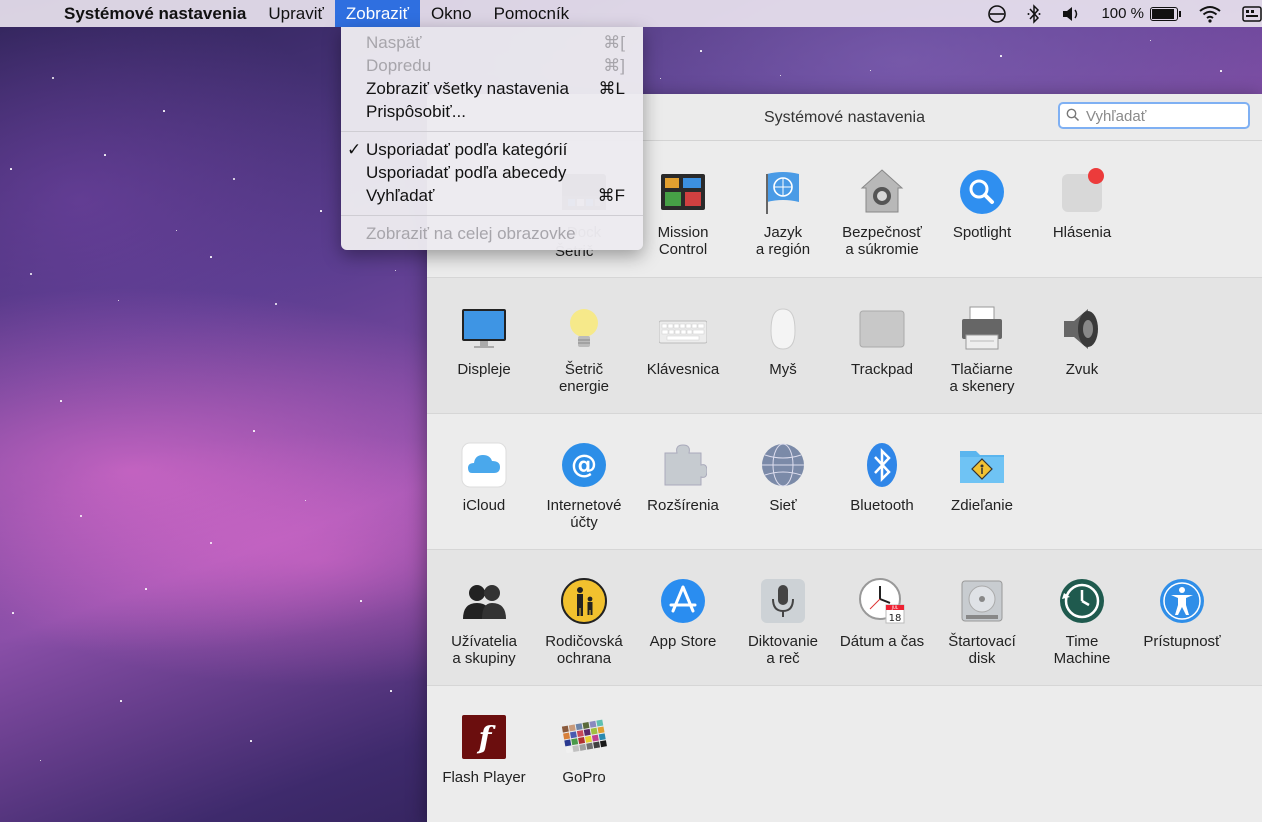 The width and height of the screenshot is (1262, 822). Describe the element at coordinates (584, 505) in the screenshot. I see `pane-label-line: Internetové` at that location.